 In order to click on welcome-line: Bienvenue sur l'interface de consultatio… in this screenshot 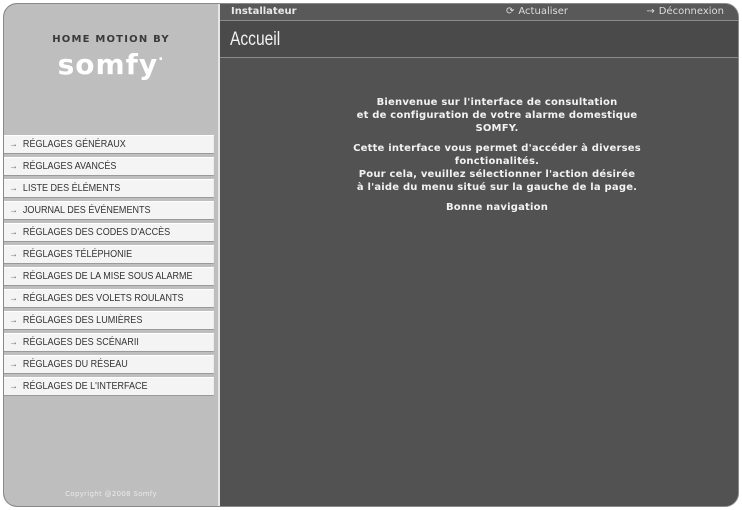, I will do `click(497, 102)`.